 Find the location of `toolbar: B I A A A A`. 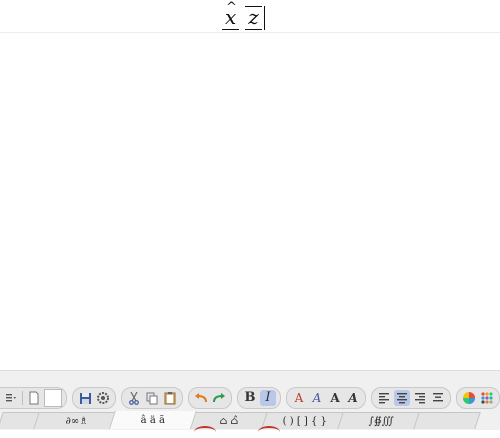

toolbar: B I A A A A is located at coordinates (250, 398).